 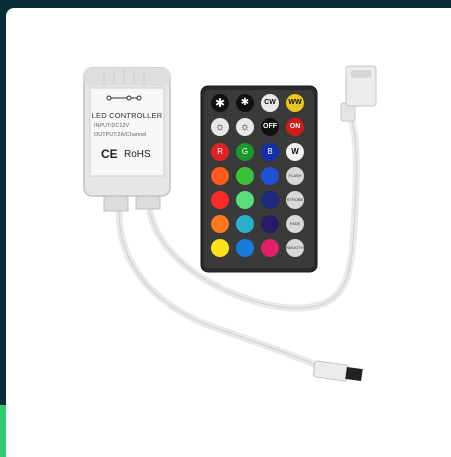 I want to click on green-button: G, so click(x=245, y=152).